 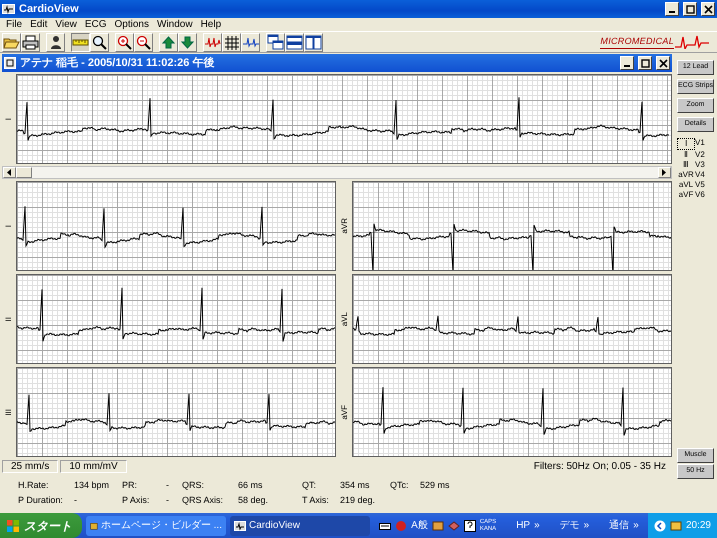 What do you see at coordinates (703, 155) in the screenshot?
I see `lead-option: V2` at bounding box center [703, 155].